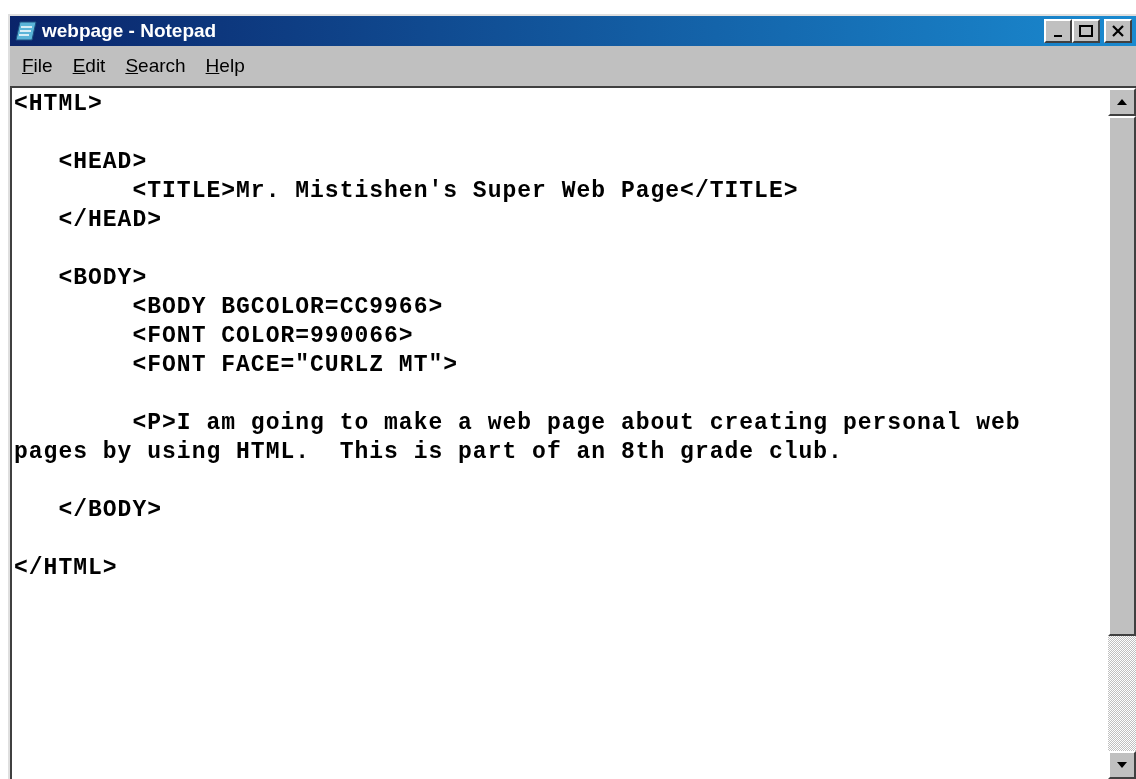 This screenshot has width=1136, height=779. I want to click on minimize-button, so click(1058, 31).